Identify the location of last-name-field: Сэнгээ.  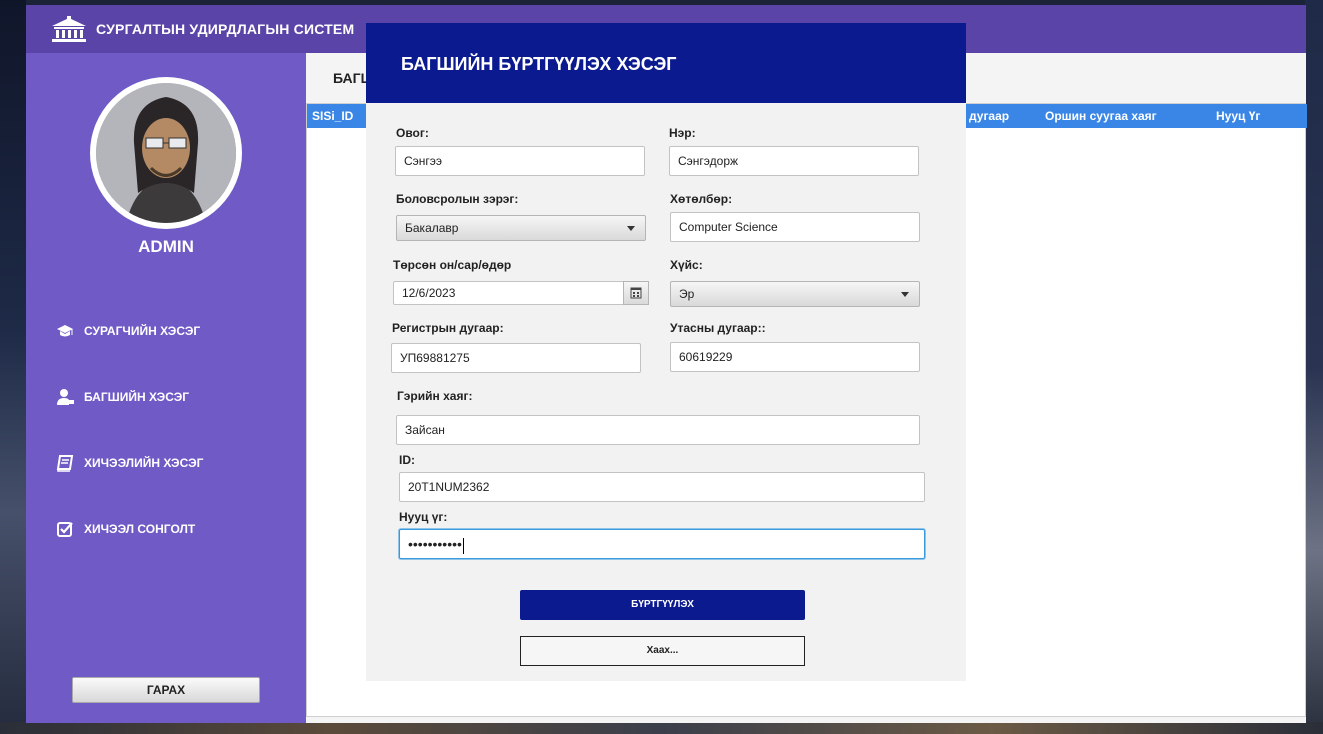
(520, 161).